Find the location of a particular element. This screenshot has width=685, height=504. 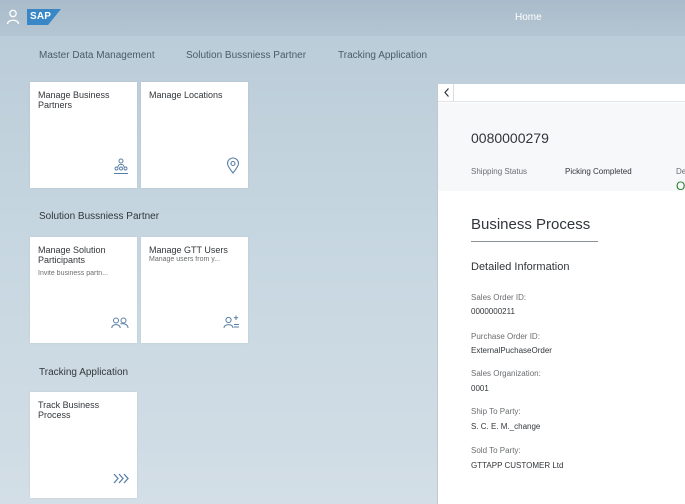

group-title-solution-business-partner: Solution Bussniess Partner is located at coordinates (99, 216).